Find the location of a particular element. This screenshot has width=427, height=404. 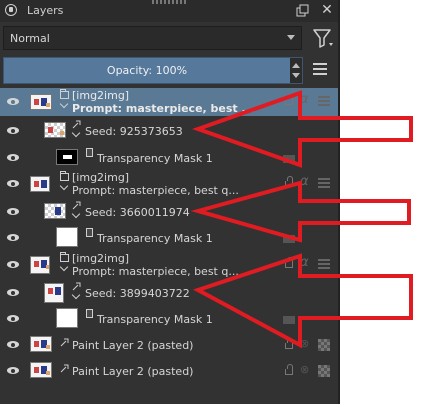

hamburger-menu-icon is located at coordinates (320, 69).